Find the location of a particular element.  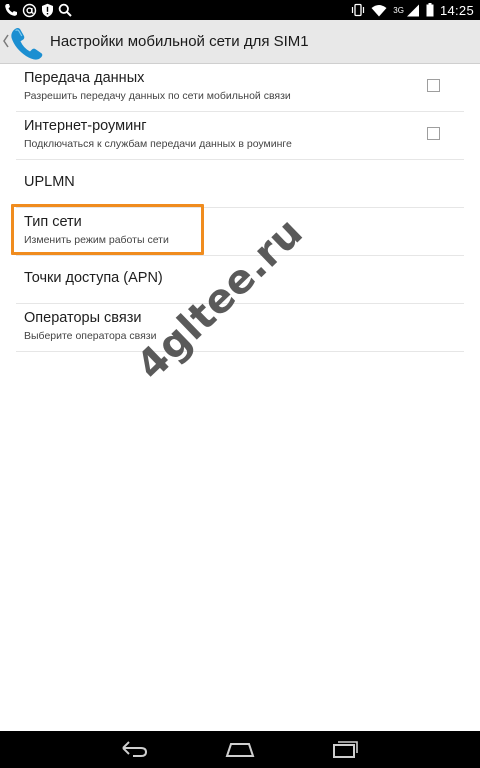

at-sign-icon is located at coordinates (29, 10).